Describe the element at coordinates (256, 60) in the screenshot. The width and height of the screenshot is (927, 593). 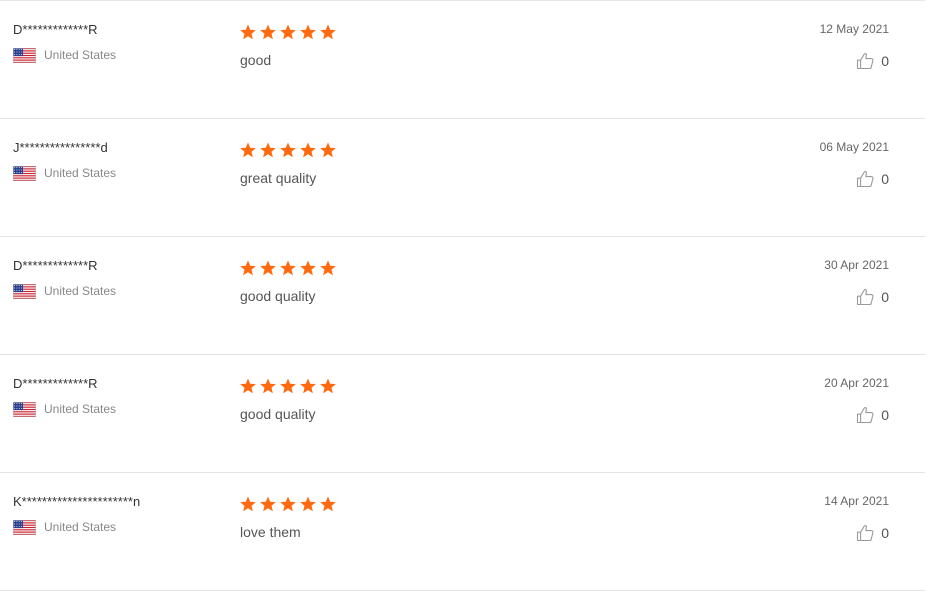
I see `review-text: good` at that location.